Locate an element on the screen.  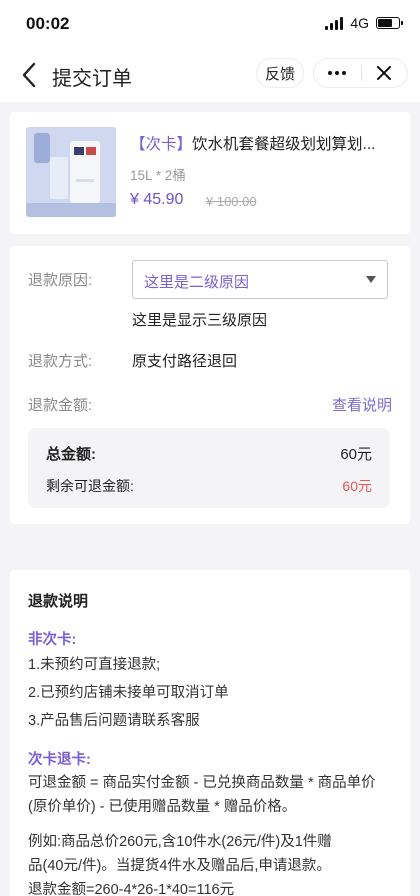
product-price: ¥ 45.90 is located at coordinates (157, 199).